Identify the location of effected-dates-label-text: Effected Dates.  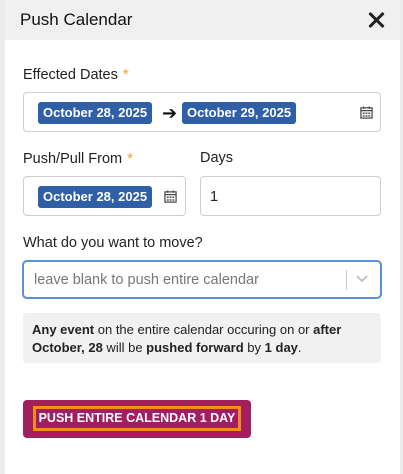
(70, 75).